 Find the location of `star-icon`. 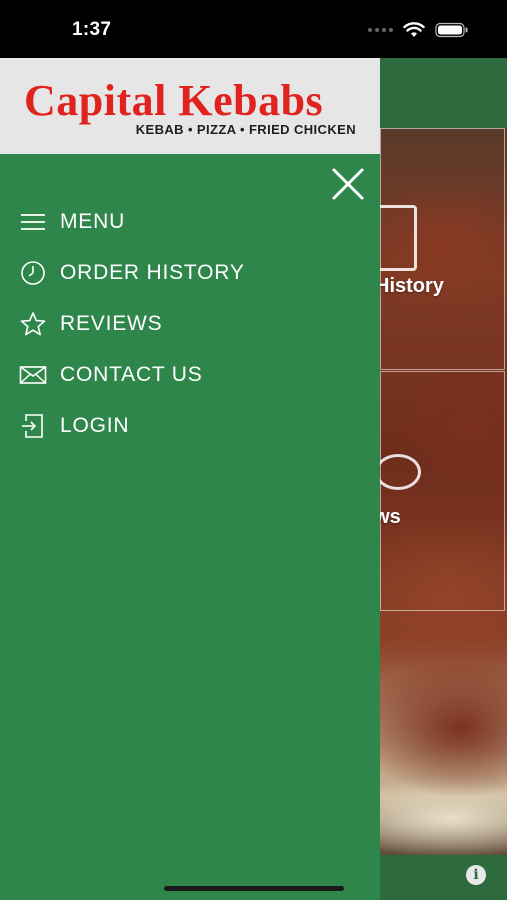

star-icon is located at coordinates (33, 324).